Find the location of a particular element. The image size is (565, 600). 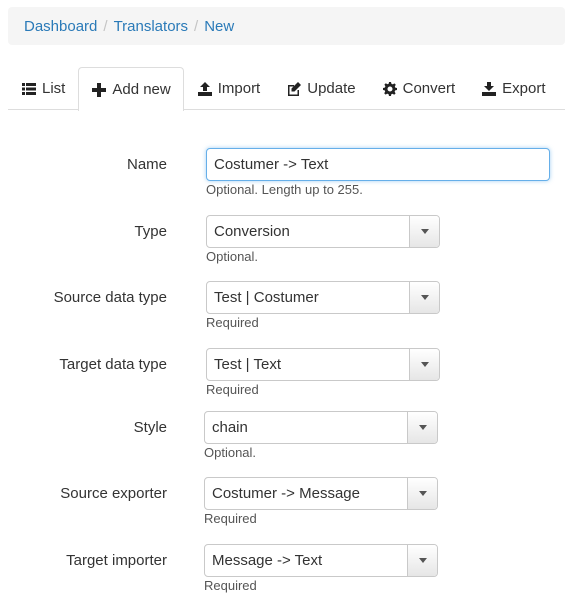

target-data-type-help: Required is located at coordinates (232, 389).